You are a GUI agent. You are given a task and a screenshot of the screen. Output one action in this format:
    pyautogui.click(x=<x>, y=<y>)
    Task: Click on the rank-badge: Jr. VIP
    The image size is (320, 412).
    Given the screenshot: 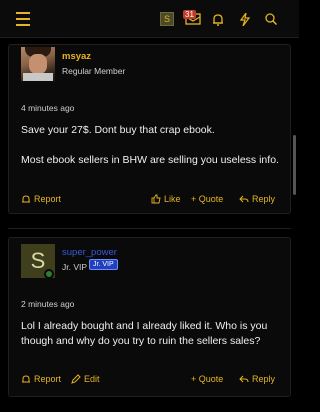 What is the action you would take?
    pyautogui.click(x=103, y=264)
    